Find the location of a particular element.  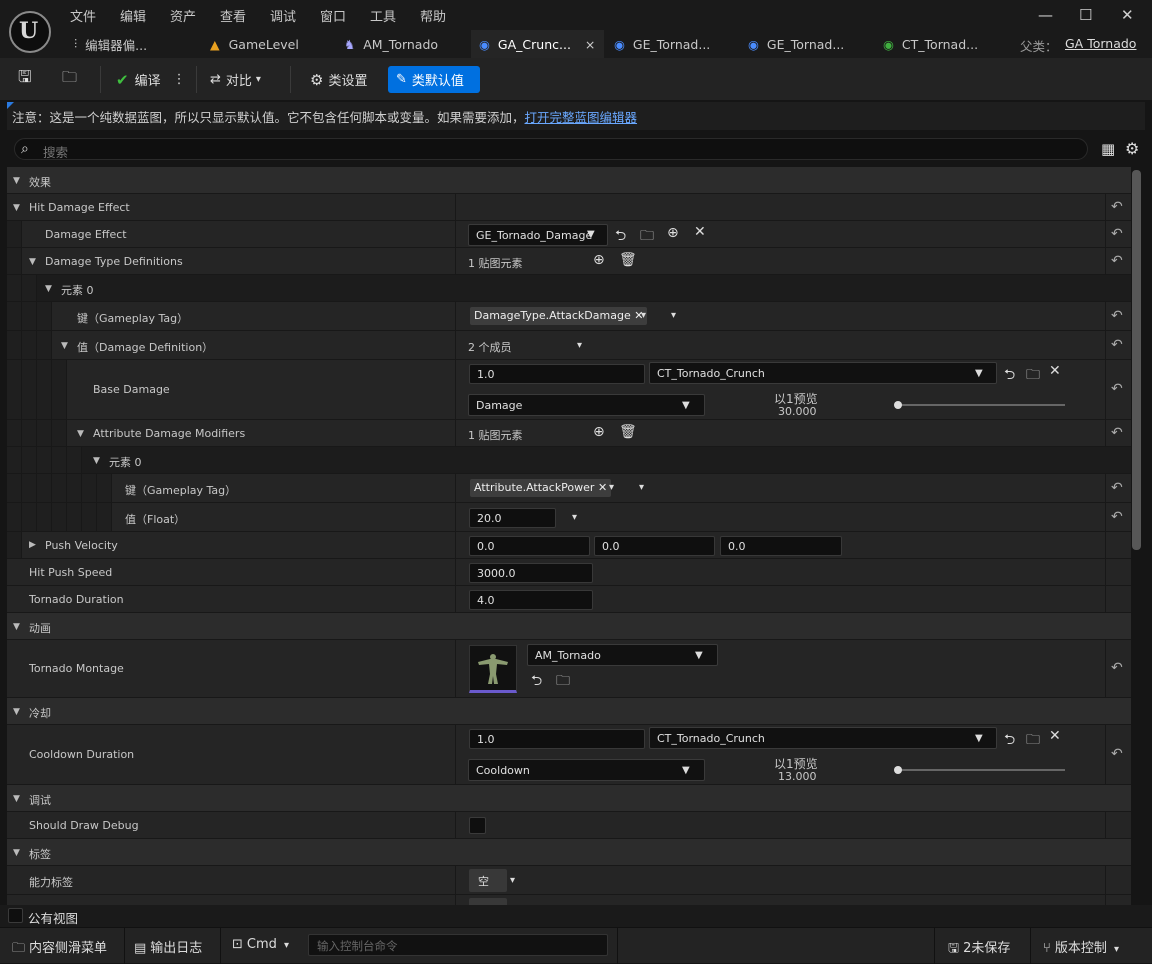

menu-file: 文件 is located at coordinates (83, 15).